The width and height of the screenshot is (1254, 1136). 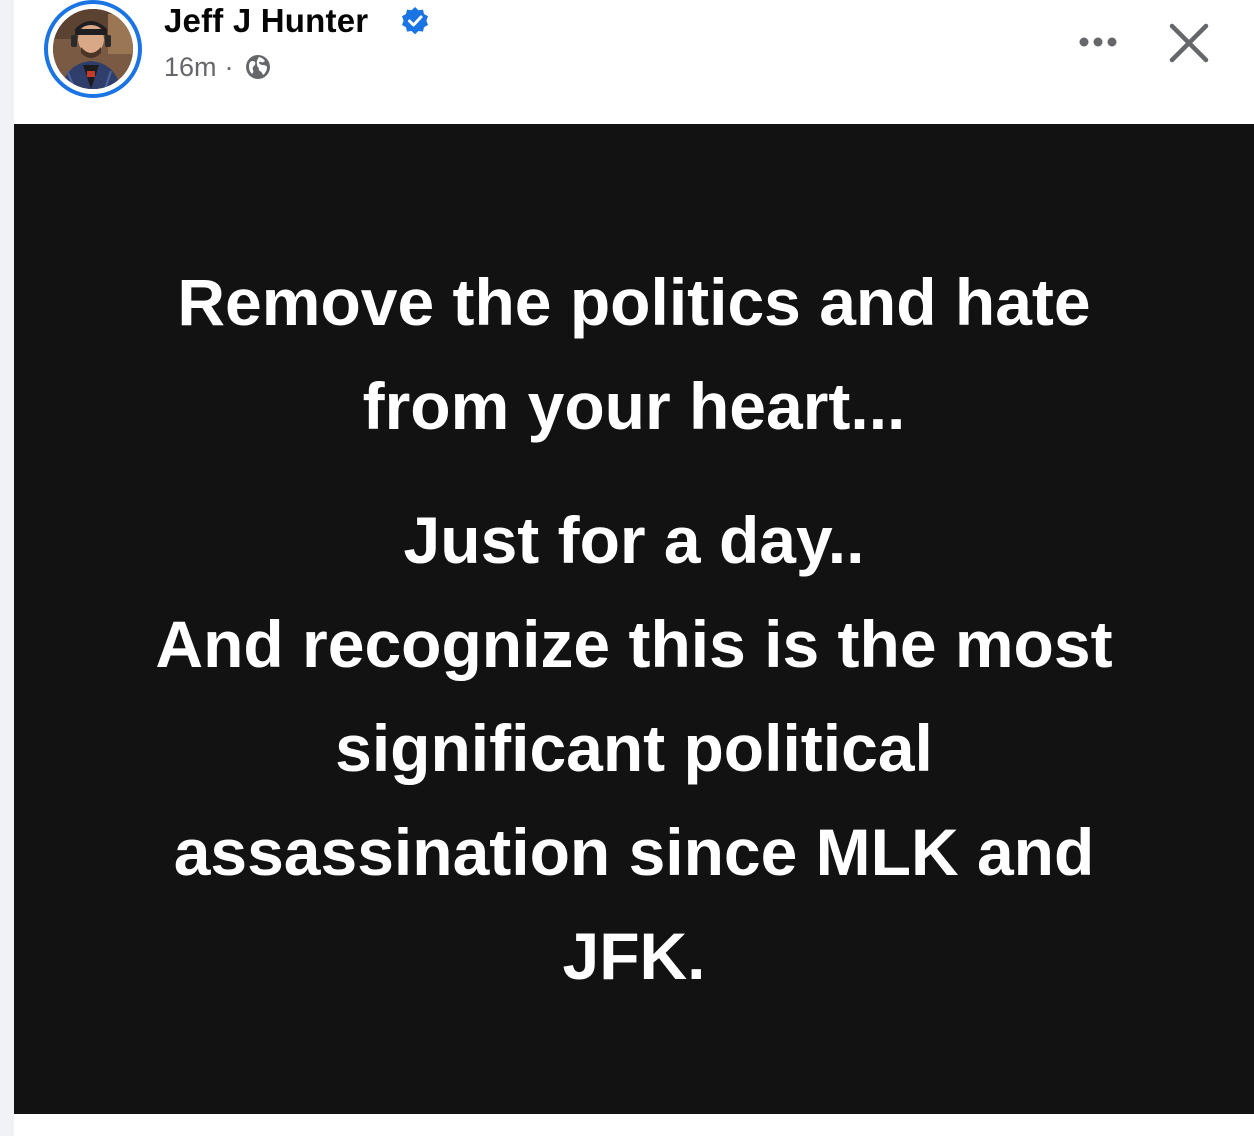 I want to click on post-text-line: And recognize this is the most, so click(x=634, y=644).